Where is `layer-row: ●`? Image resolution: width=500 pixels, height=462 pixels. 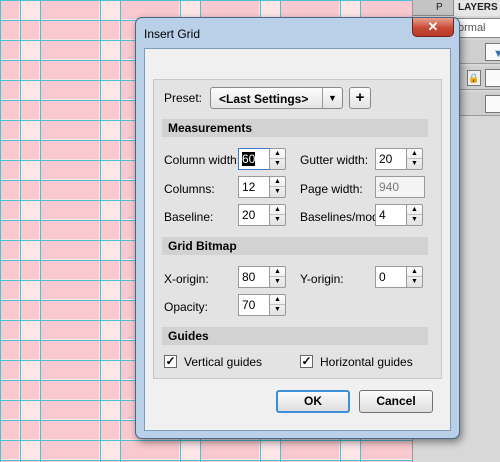 layer-row: ● is located at coordinates (477, 104).